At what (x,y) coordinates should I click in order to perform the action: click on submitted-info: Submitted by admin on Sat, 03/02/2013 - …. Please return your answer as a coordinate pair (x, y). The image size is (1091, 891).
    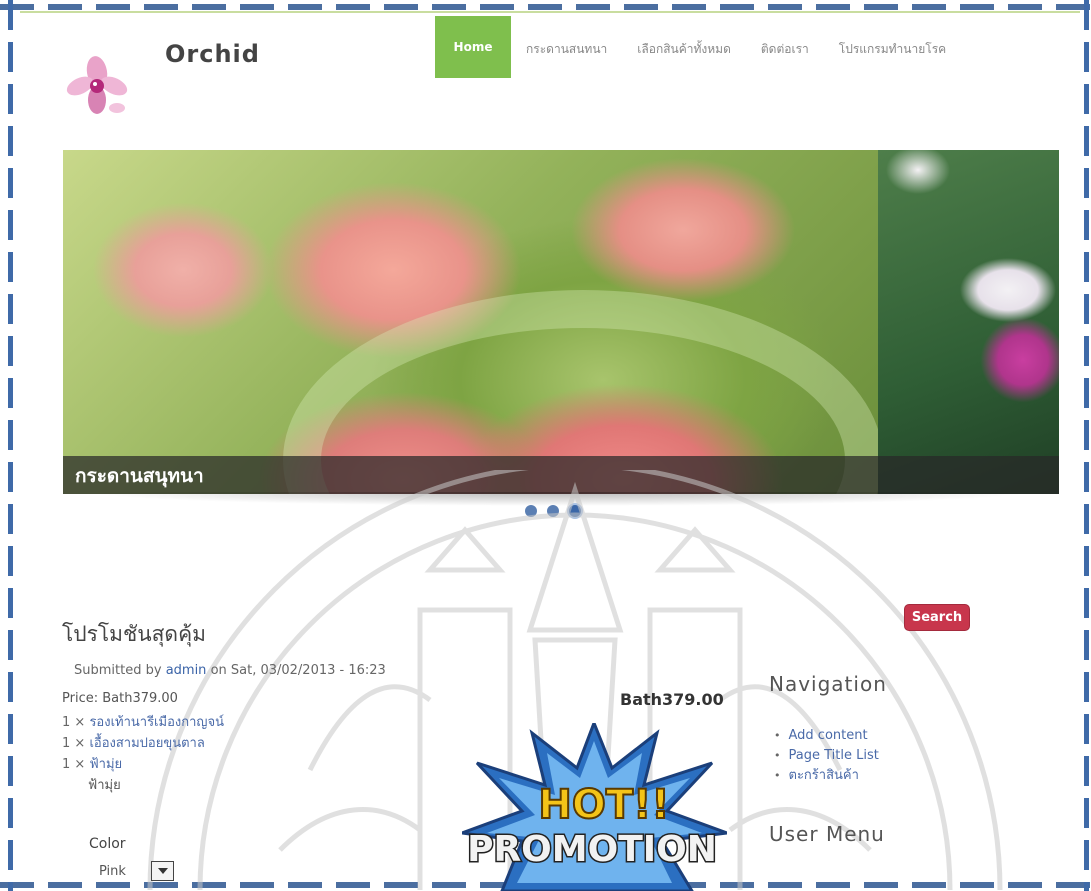
    Looking at the image, I should click on (230, 670).